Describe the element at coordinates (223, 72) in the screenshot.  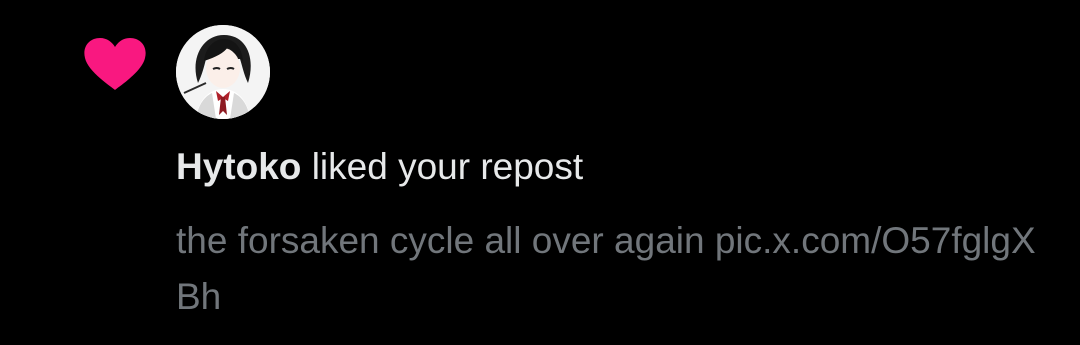
I see `avatar` at that location.